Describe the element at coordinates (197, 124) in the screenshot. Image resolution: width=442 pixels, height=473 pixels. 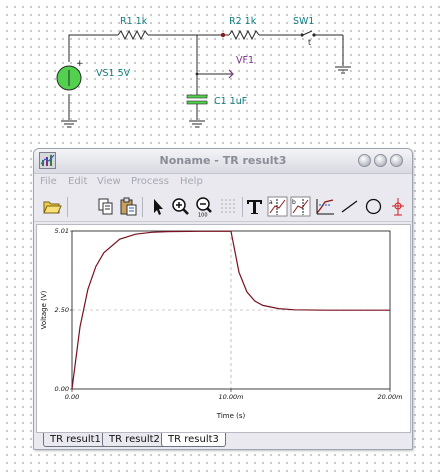
I see `ground-symbol-capacitor` at that location.